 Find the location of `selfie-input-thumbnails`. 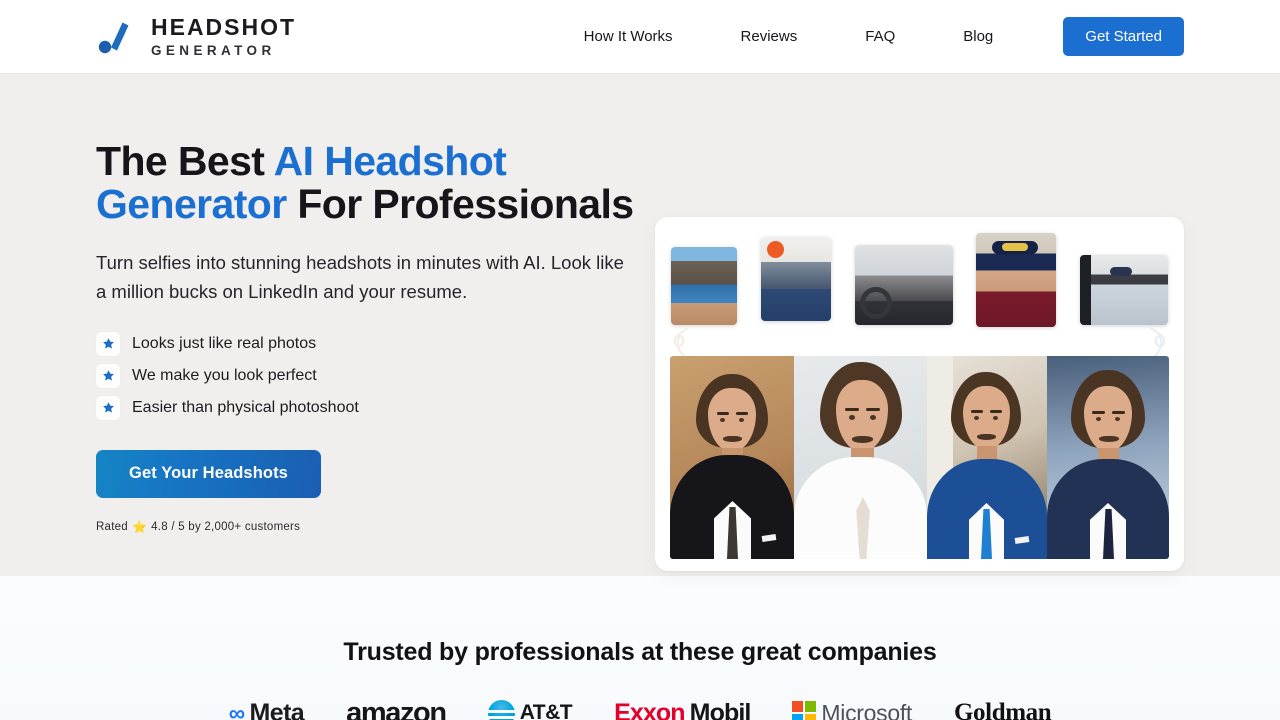

selfie-input-thumbnails is located at coordinates (919, 277).